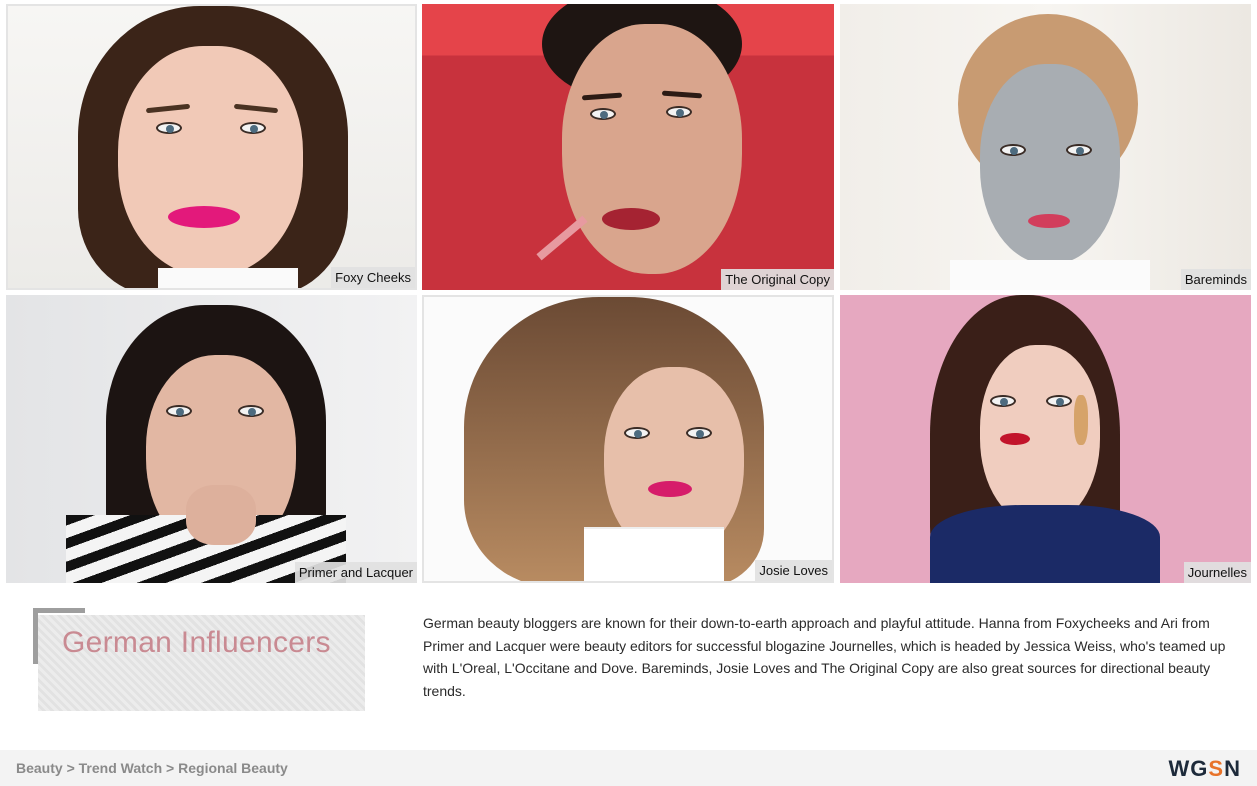  I want to click on influencer-tile-bareminds: Bareminds, so click(1045, 147).